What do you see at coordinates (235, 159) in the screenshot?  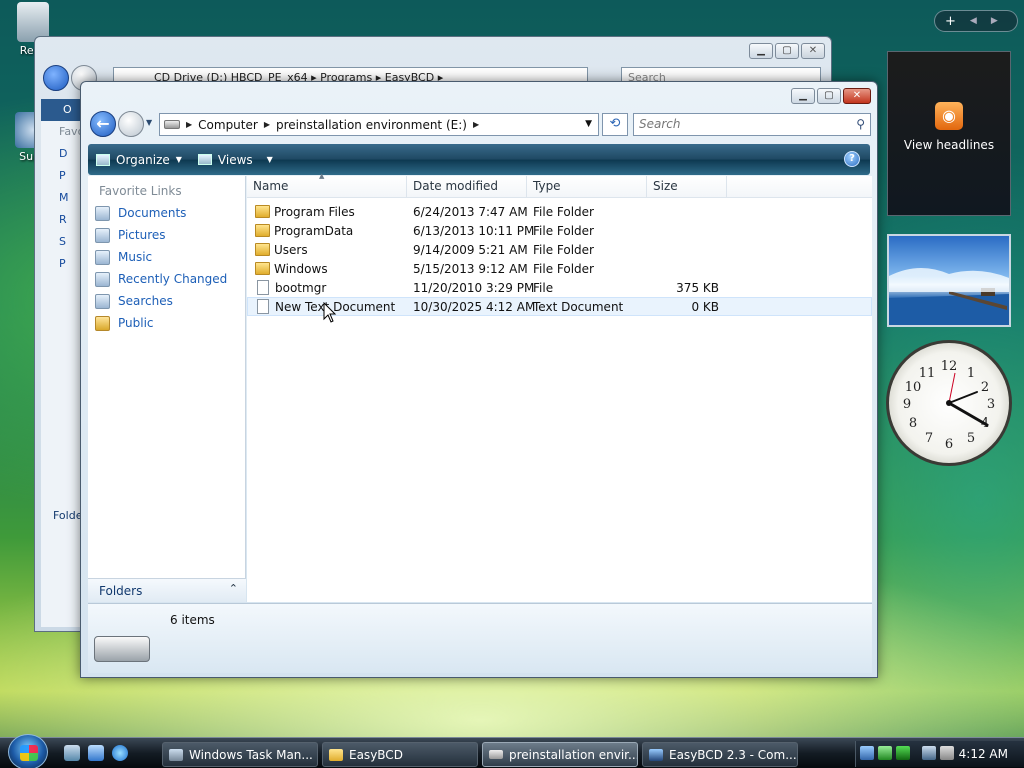 I see `views-button: Views ▼` at bounding box center [235, 159].